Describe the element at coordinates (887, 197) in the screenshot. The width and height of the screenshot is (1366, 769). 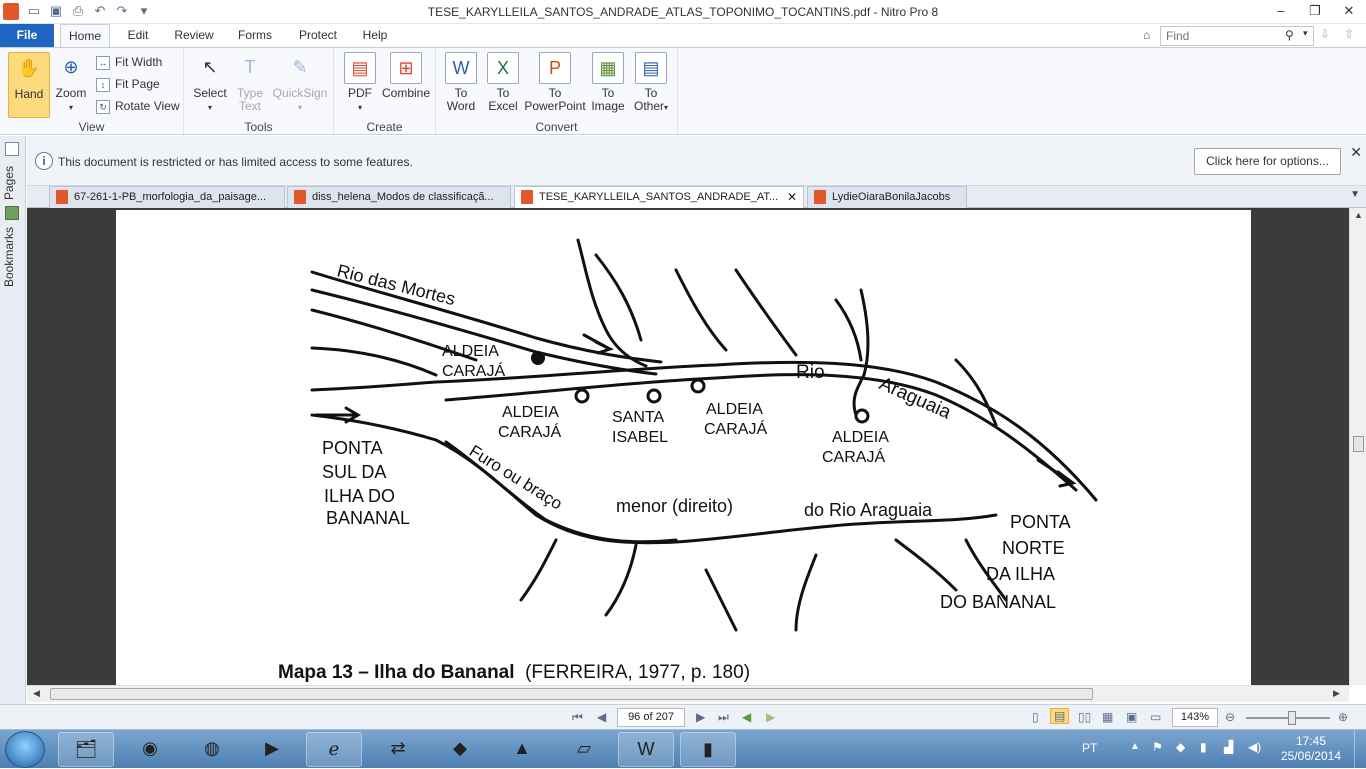
I see `doc-tab: LydieOiaraBonilaJacobs` at that location.